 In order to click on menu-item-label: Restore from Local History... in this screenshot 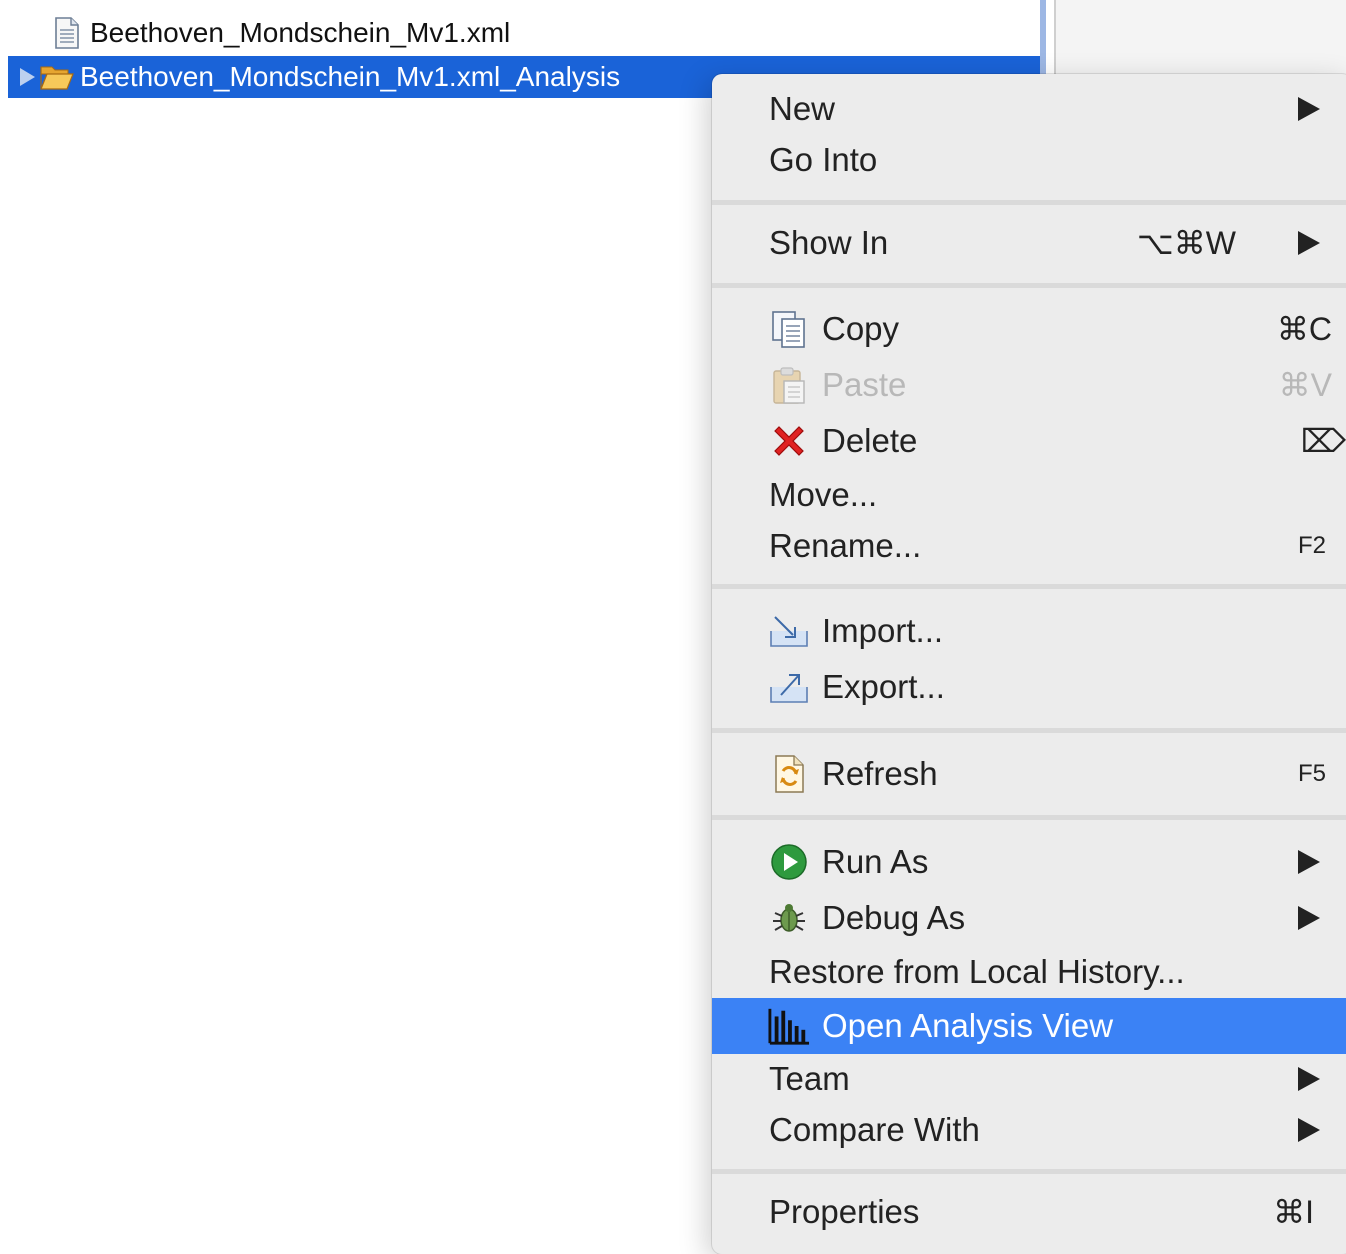, I will do `click(977, 971)`.